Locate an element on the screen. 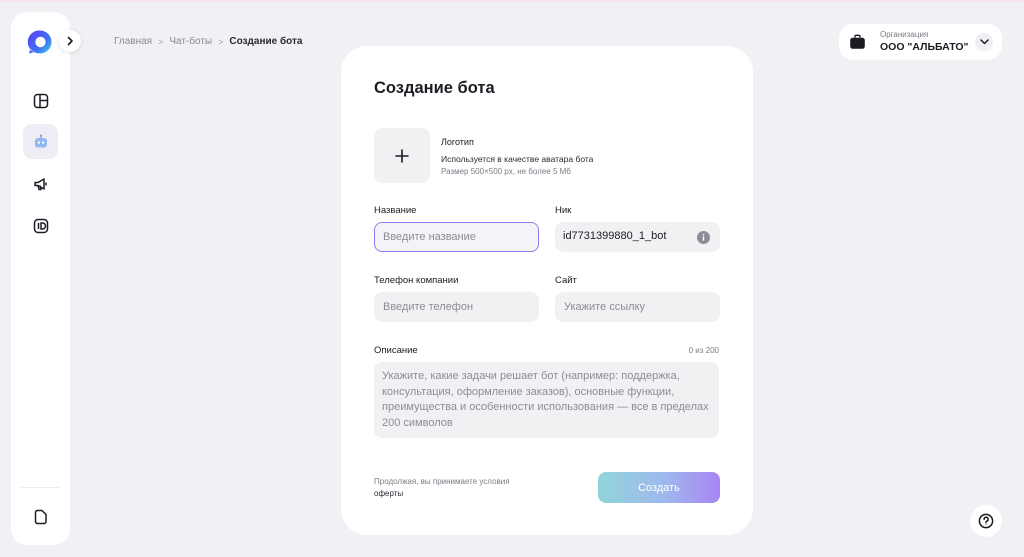  id-icon is located at coordinates (40, 225).